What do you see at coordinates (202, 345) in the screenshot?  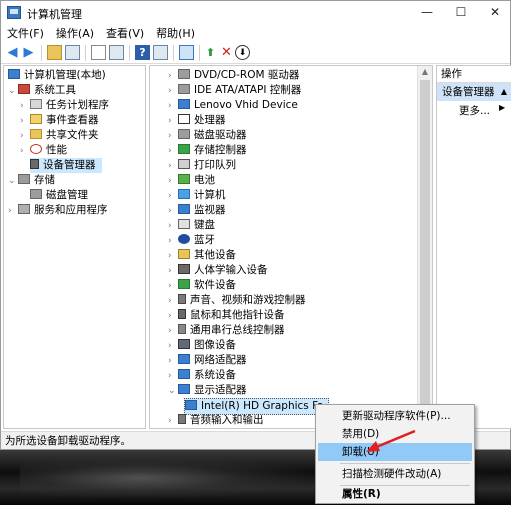 I see `device-category: › 图像设备` at bounding box center [202, 345].